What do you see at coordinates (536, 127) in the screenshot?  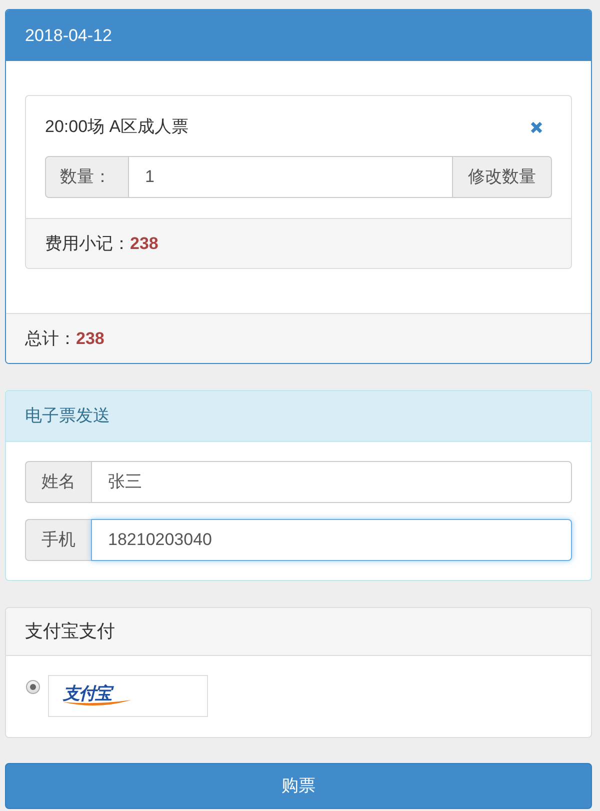 I see `close-icon` at bounding box center [536, 127].